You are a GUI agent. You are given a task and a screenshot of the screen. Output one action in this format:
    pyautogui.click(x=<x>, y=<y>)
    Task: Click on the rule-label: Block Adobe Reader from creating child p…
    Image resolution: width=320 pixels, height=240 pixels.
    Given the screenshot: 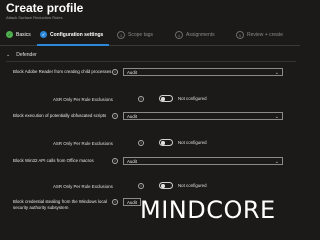 What is the action you would take?
    pyautogui.click(x=62, y=71)
    